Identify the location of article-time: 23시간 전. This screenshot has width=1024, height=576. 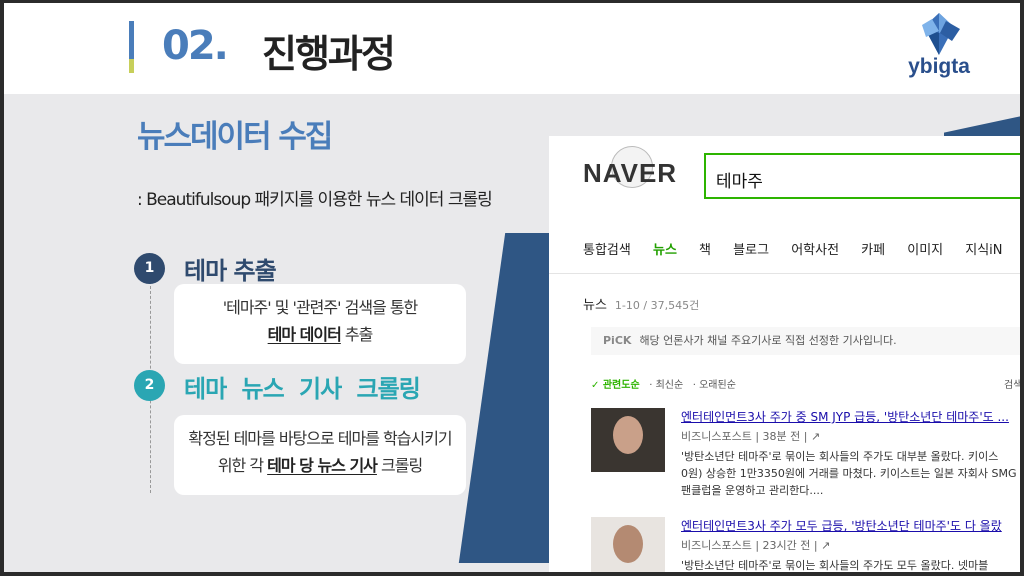
(786, 545).